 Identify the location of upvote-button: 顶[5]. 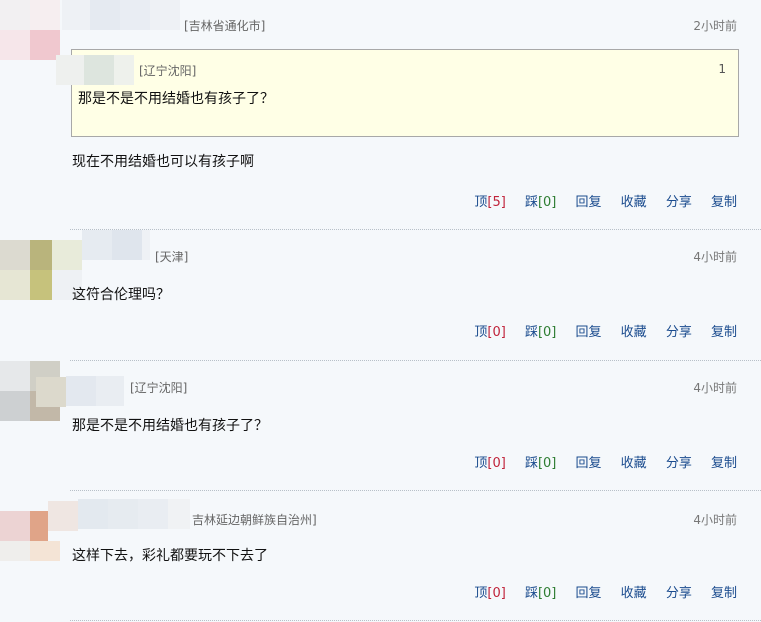
(489, 202).